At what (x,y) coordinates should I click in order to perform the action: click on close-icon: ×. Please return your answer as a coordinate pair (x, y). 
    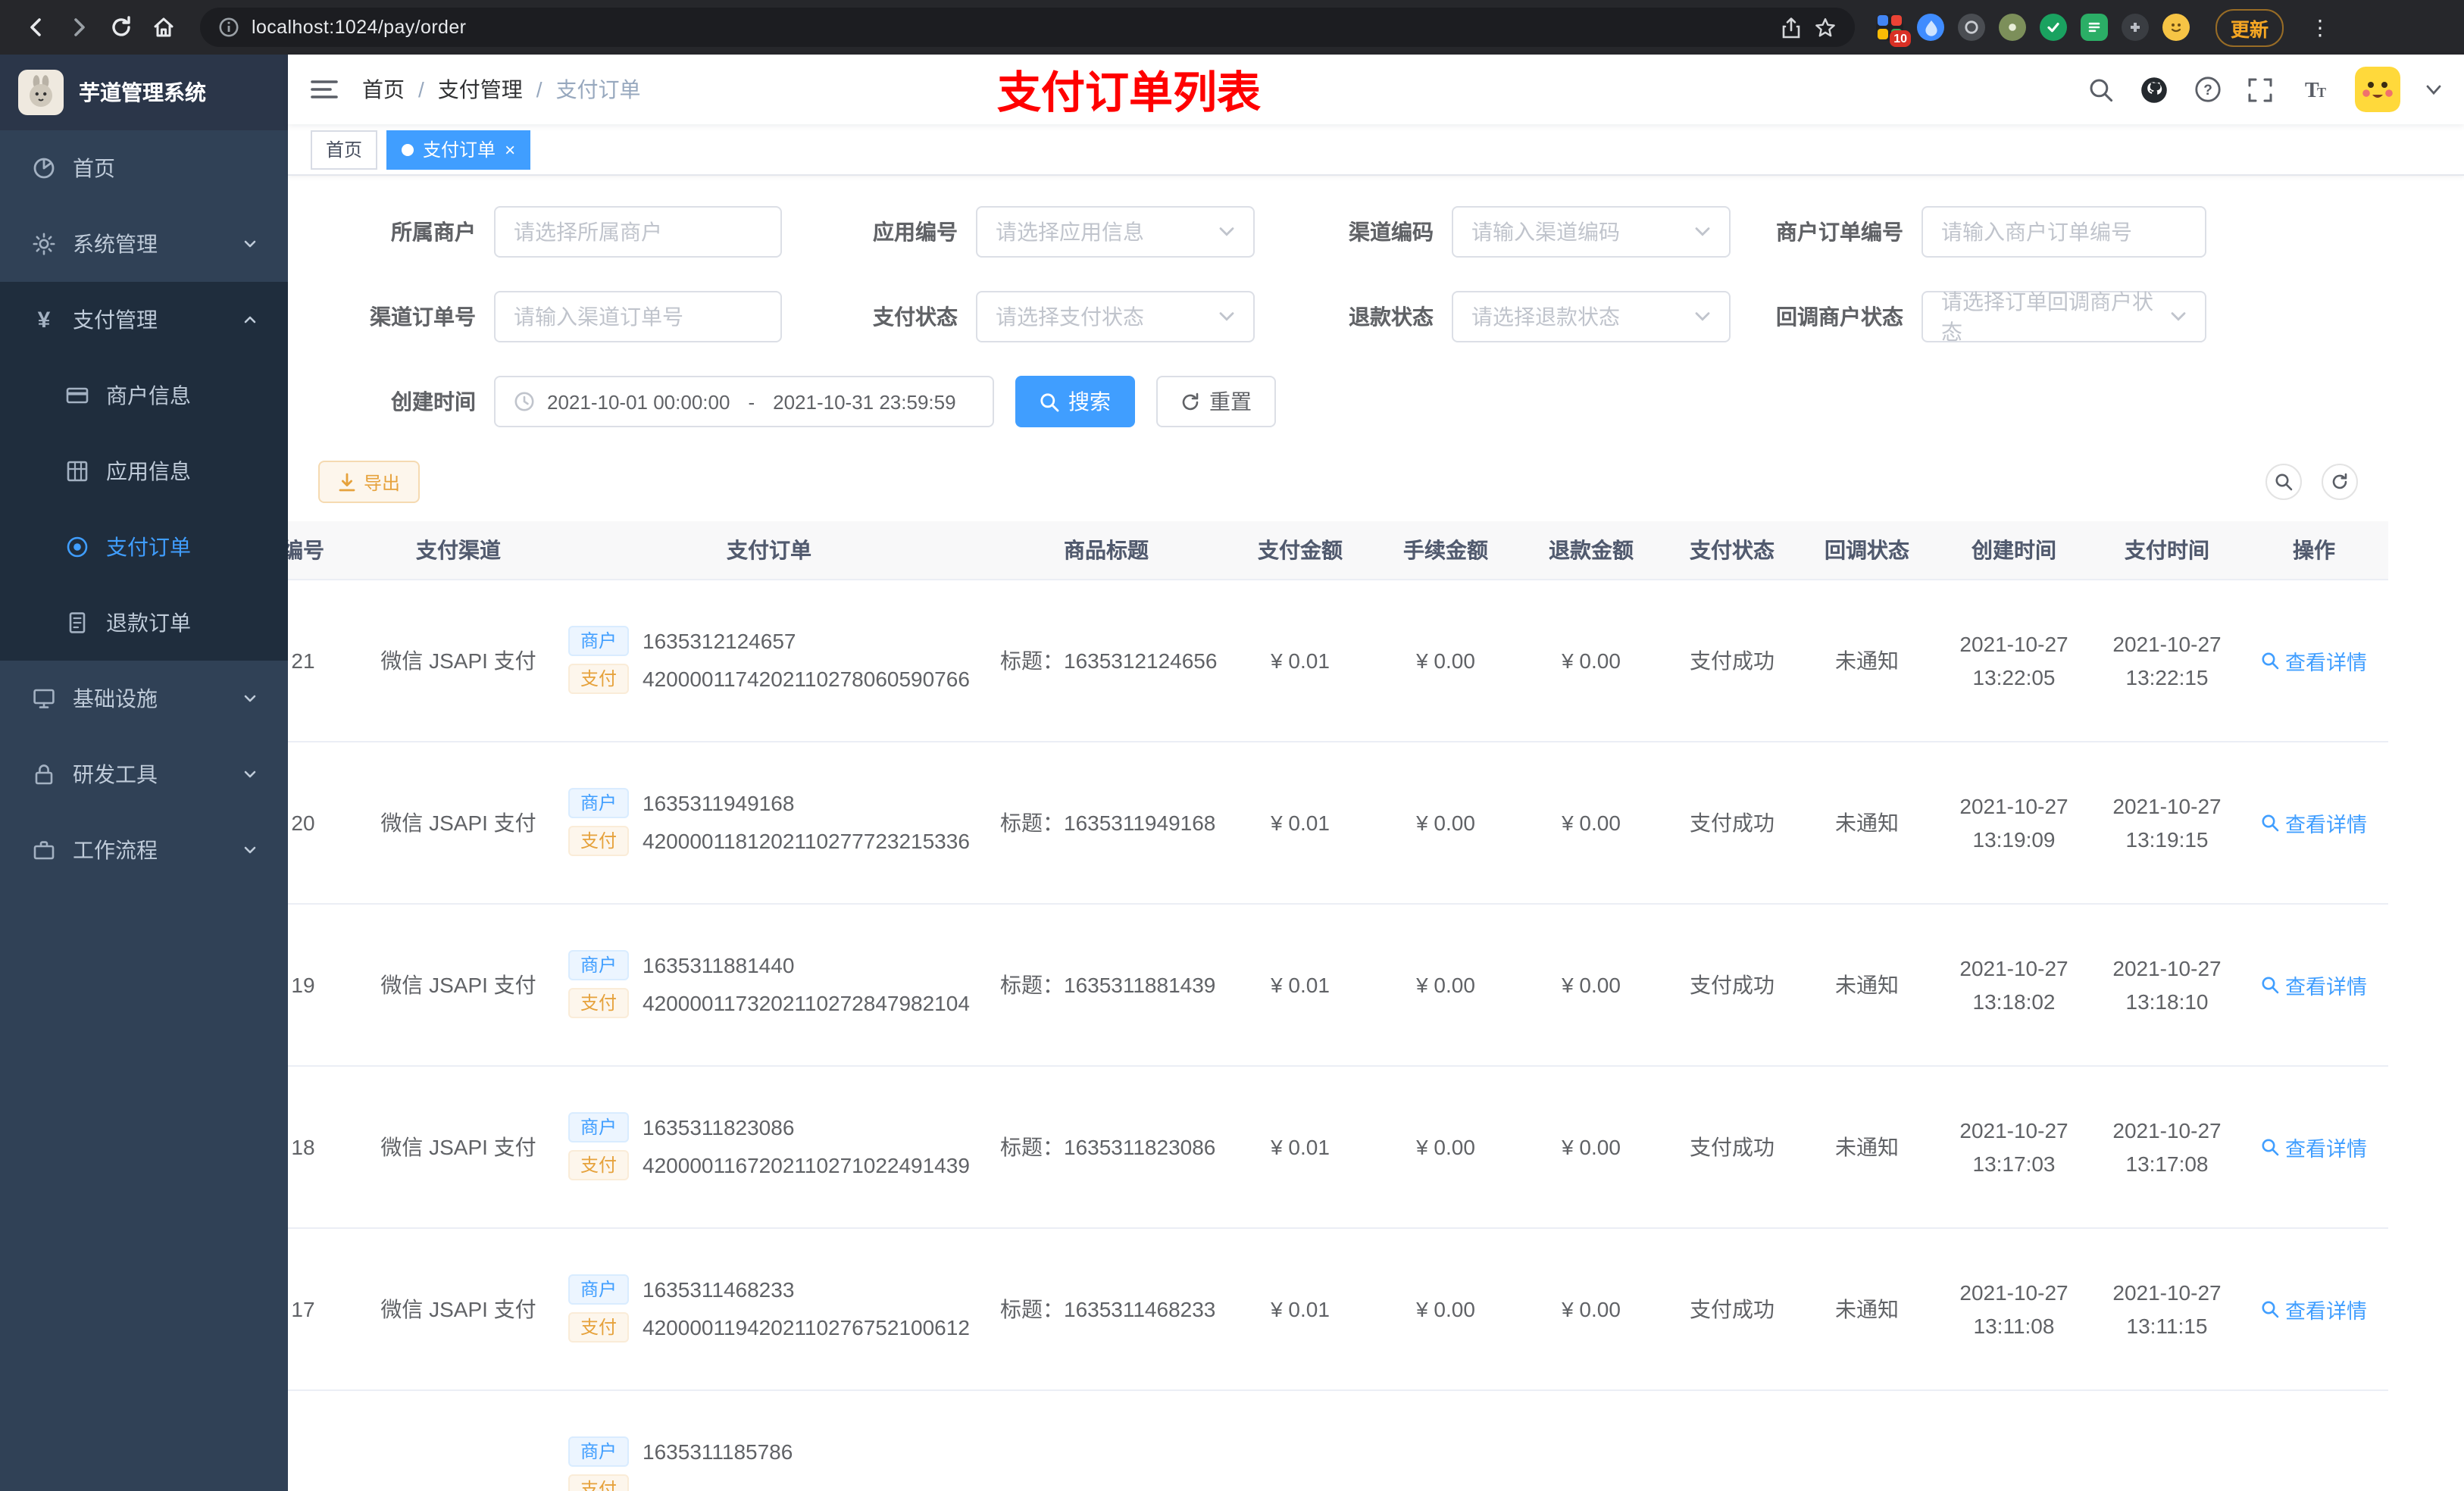
    Looking at the image, I should click on (510, 149).